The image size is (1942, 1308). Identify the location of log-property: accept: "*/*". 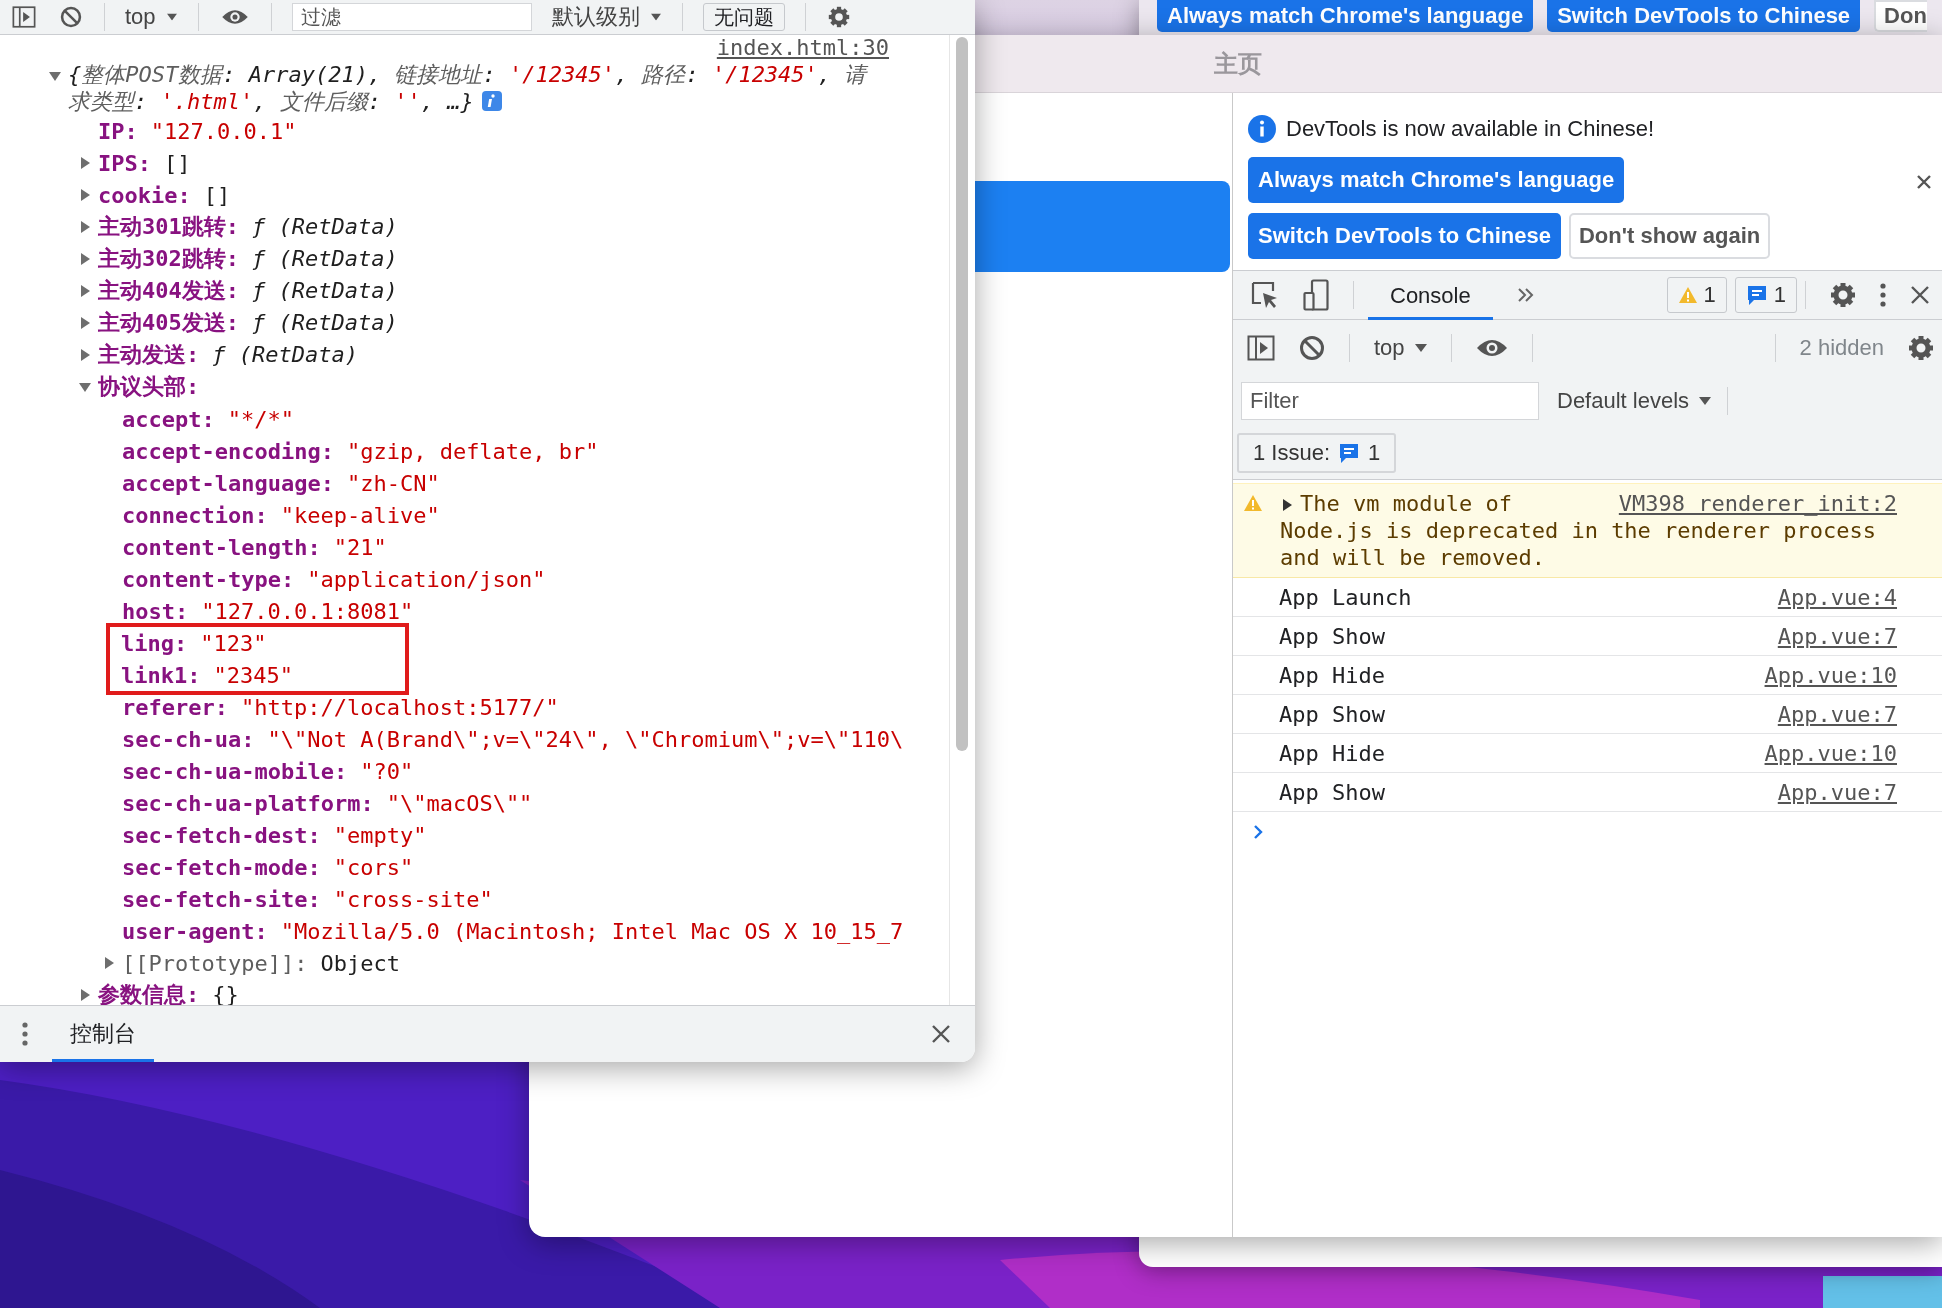
(208, 419).